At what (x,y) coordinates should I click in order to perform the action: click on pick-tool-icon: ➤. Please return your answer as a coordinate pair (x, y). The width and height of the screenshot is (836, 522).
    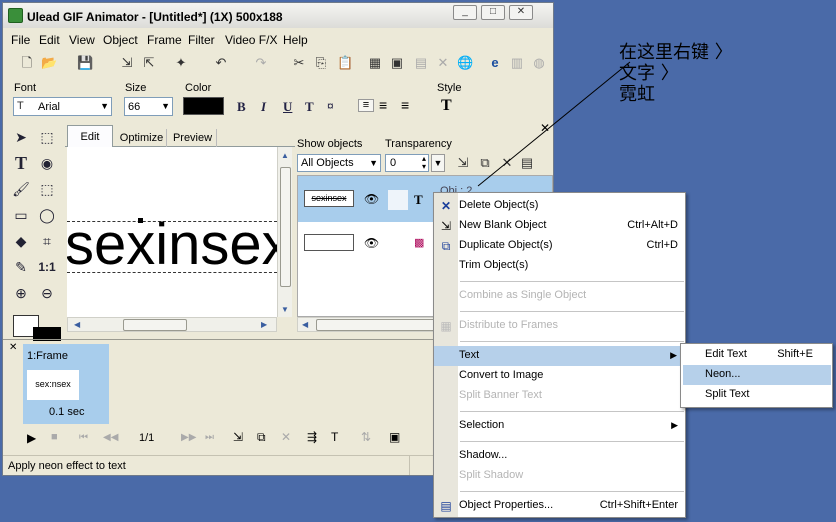
    Looking at the image, I should click on (21, 137).